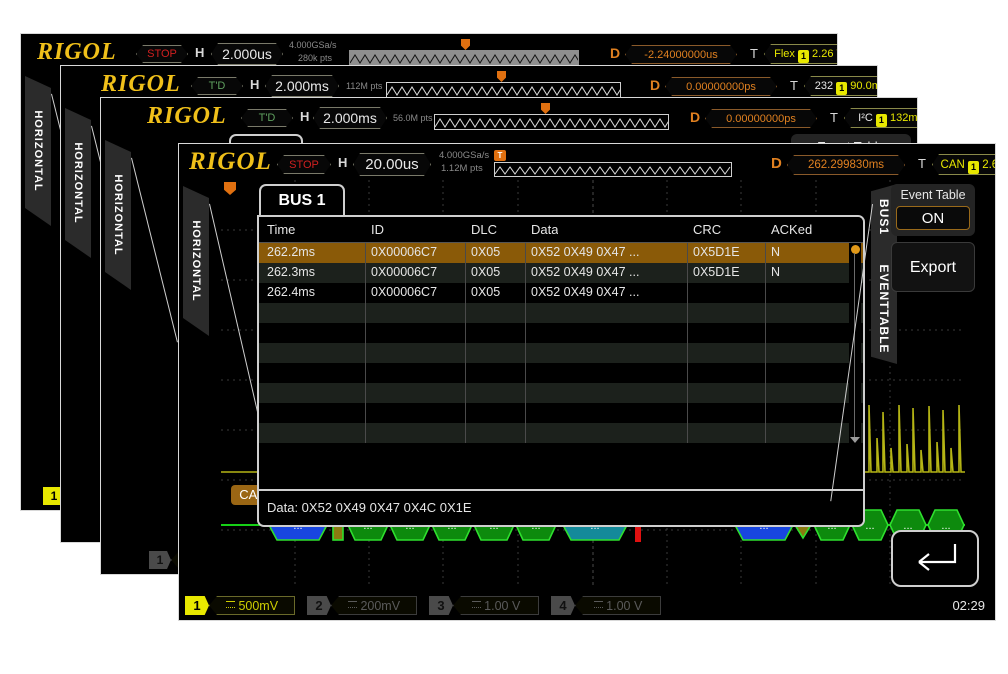  I want to click on event-table-footer: Data: 0X52 0X49 0X47 0X4C 0X1E, so click(561, 507).